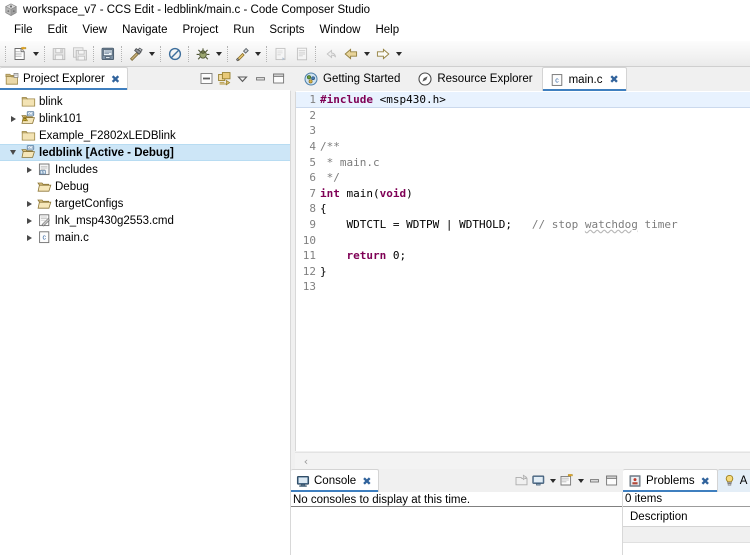 The height and width of the screenshot is (555, 750). Describe the element at coordinates (79, 53) in the screenshot. I see `save-all-icon` at that location.